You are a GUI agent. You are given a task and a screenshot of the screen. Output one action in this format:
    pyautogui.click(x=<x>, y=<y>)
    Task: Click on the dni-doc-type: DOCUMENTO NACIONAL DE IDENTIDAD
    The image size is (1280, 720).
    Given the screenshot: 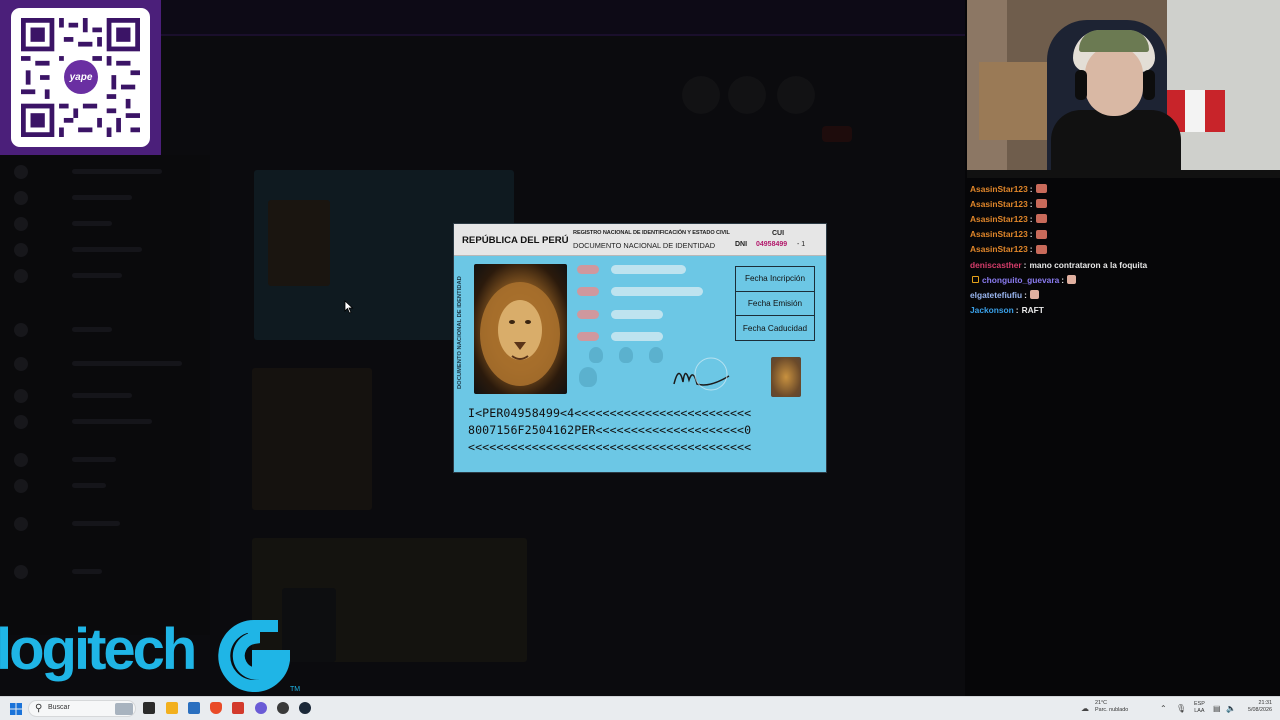 What is the action you would take?
    pyautogui.click(x=644, y=245)
    